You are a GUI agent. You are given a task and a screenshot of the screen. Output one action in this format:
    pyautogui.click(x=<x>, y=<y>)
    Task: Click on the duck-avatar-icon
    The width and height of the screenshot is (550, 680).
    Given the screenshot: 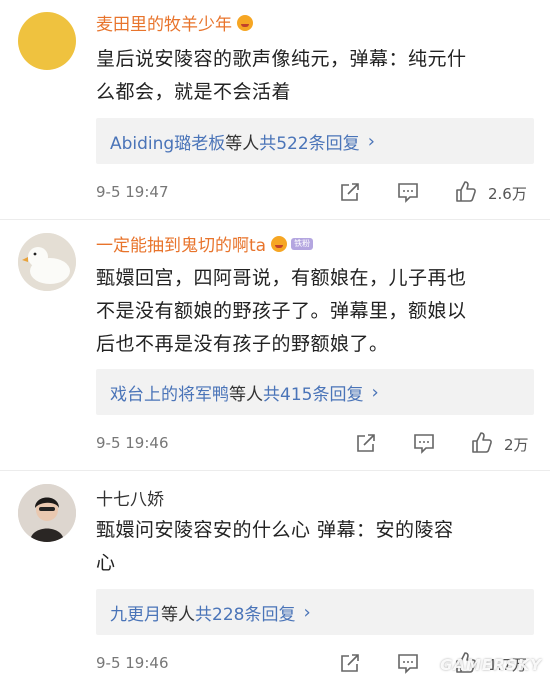 What is the action you would take?
    pyautogui.click(x=47, y=262)
    